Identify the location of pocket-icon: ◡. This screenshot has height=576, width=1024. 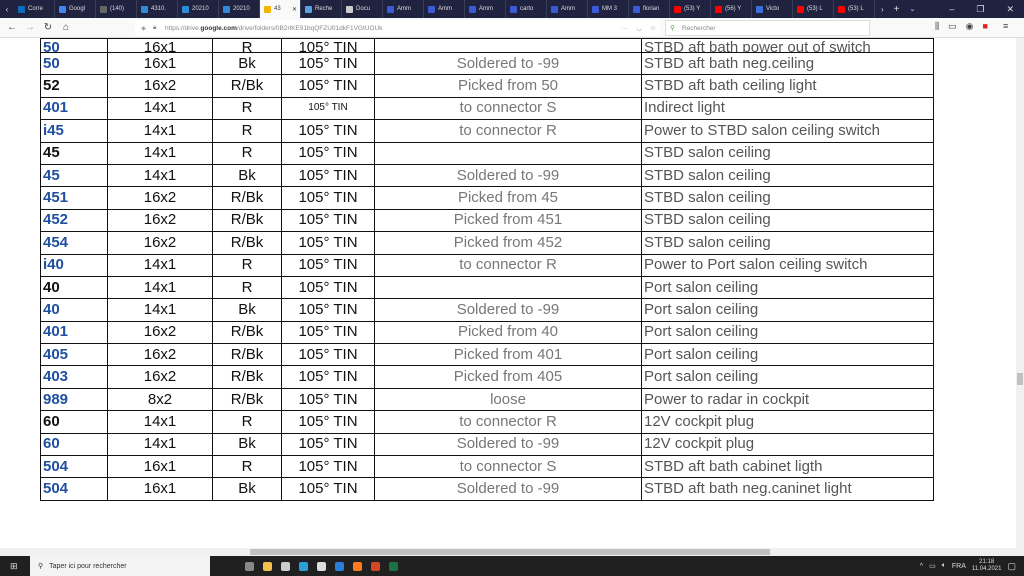
(639, 28).